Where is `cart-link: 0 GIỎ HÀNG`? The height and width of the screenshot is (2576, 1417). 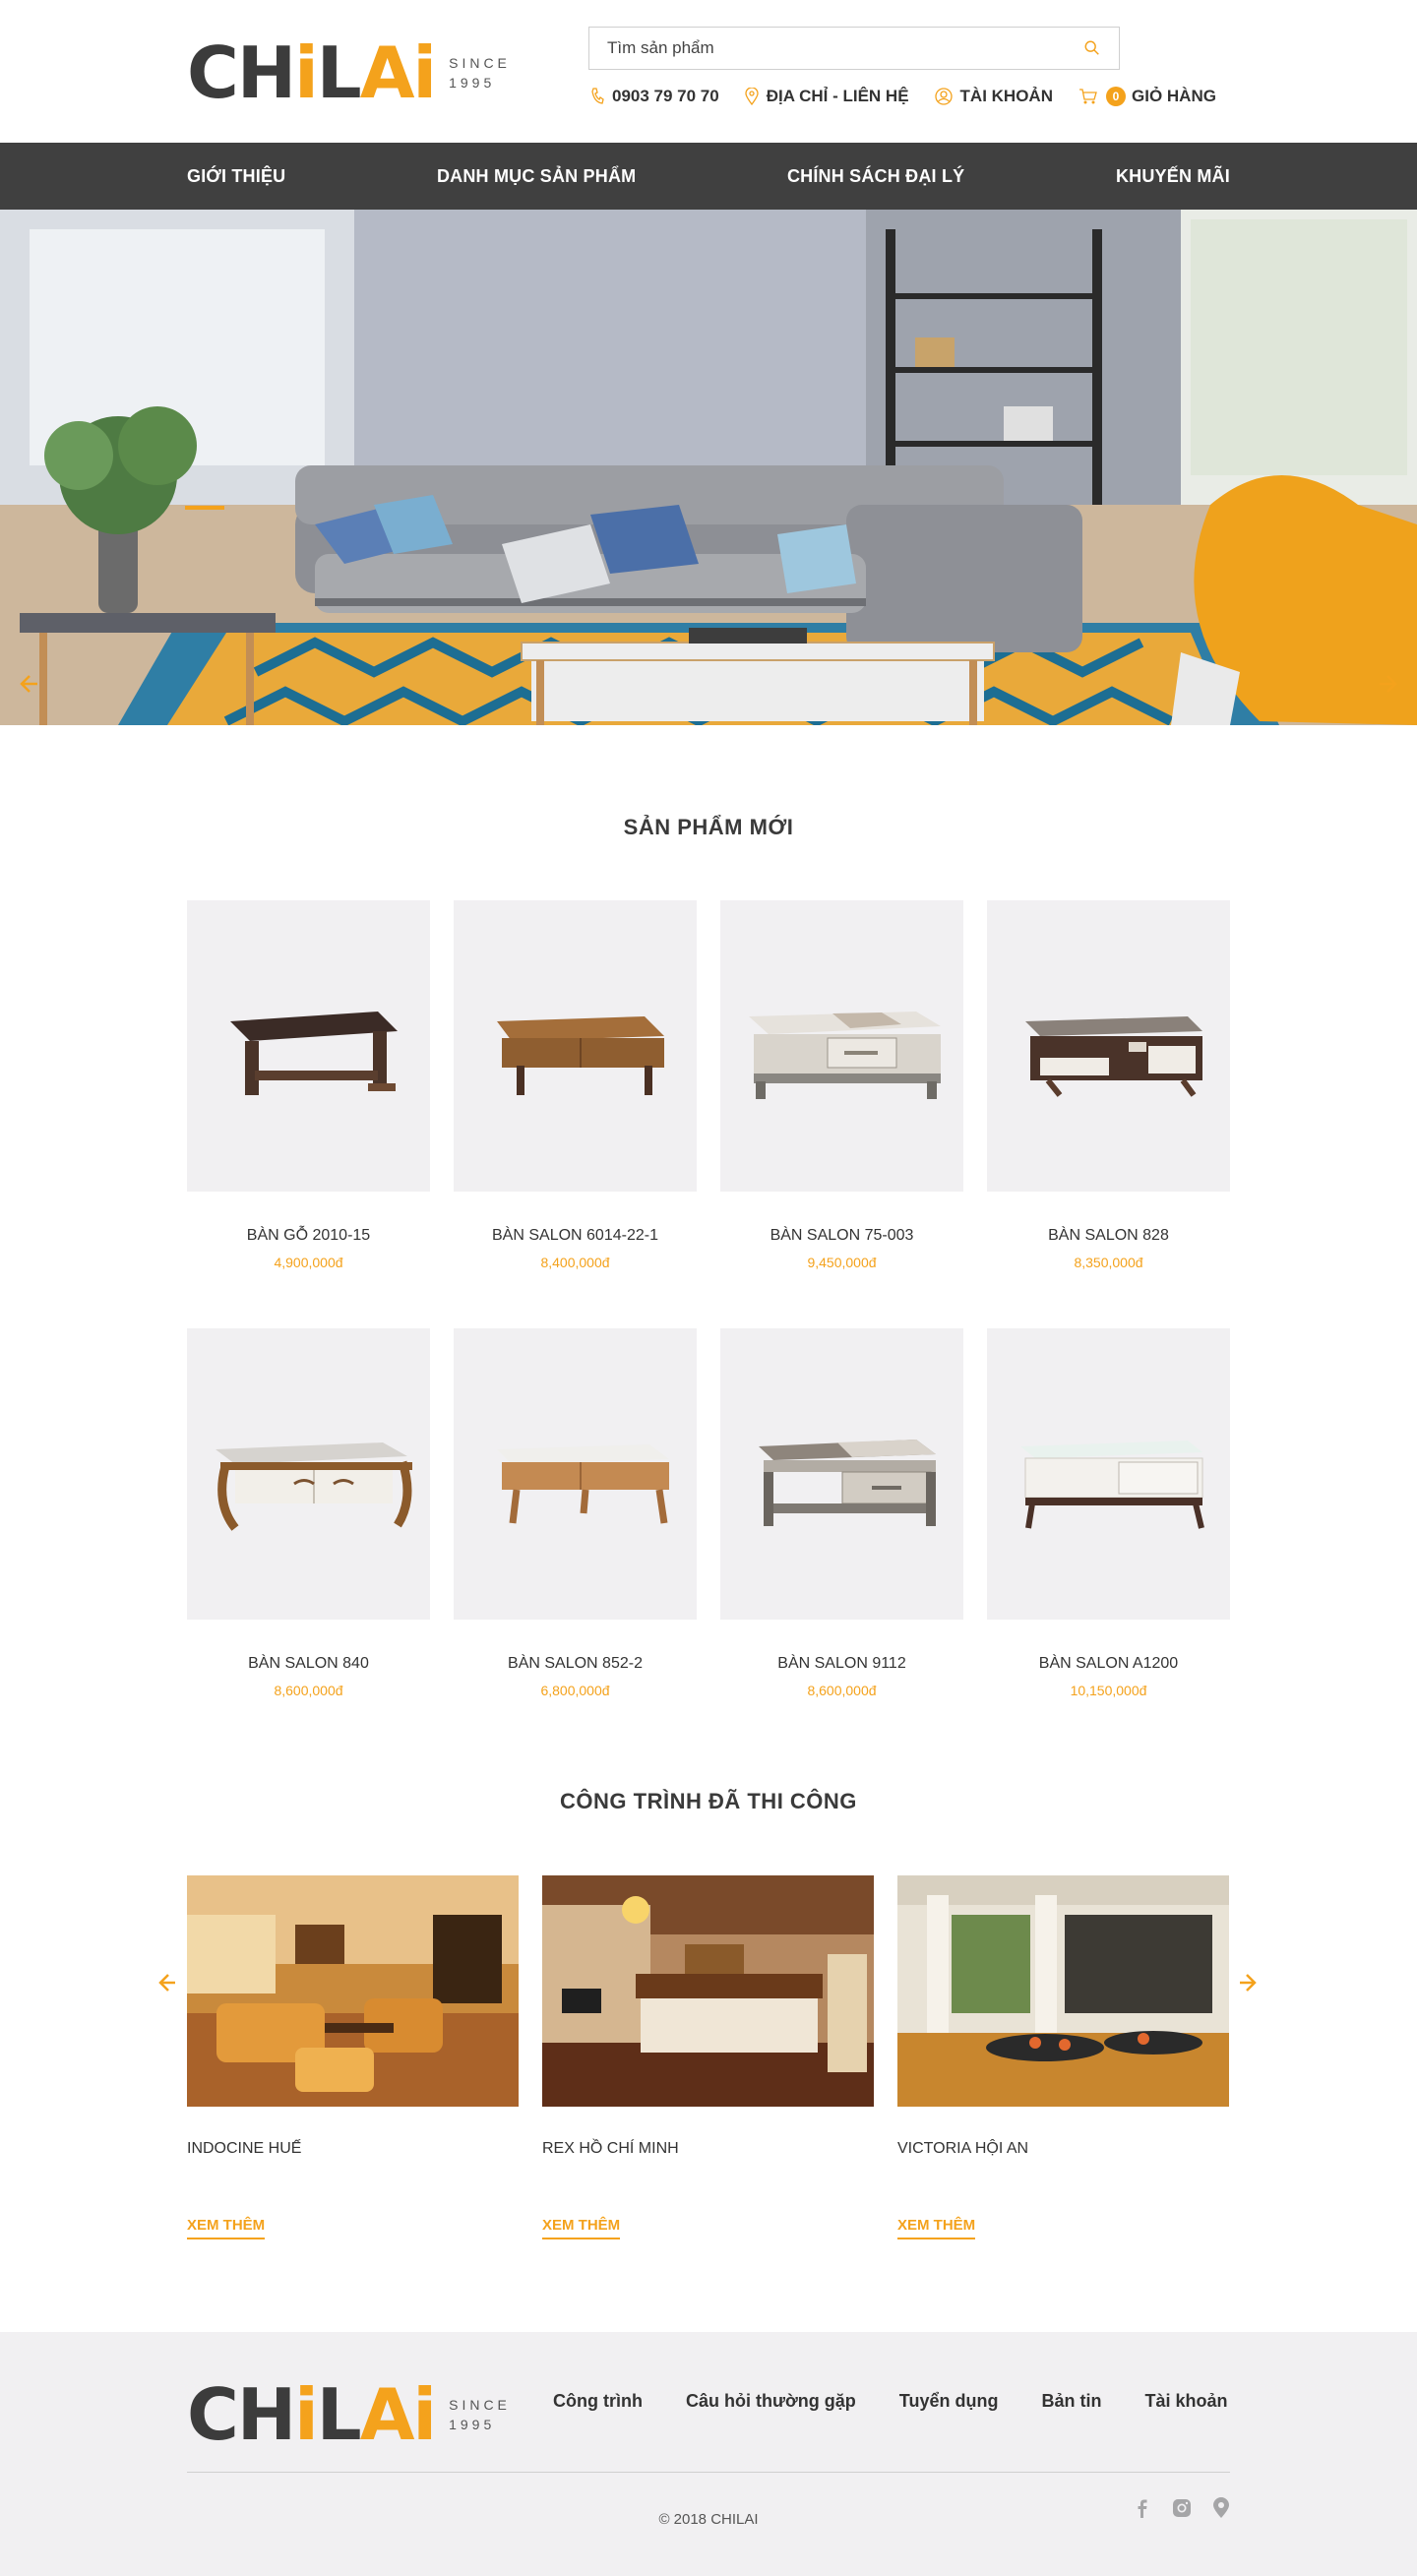 cart-link: 0 GIỎ HÀNG is located at coordinates (1147, 96).